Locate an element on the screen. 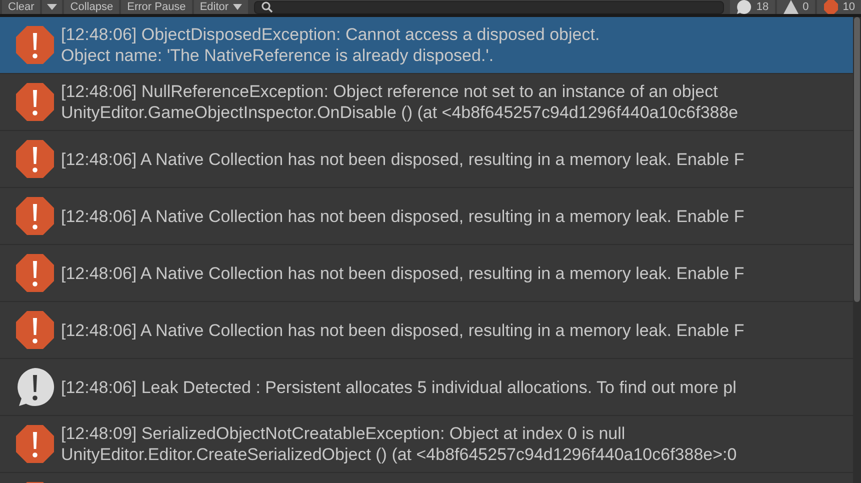 The height and width of the screenshot is (483, 861). error-count-toggle: 10 is located at coordinates (838, 7).